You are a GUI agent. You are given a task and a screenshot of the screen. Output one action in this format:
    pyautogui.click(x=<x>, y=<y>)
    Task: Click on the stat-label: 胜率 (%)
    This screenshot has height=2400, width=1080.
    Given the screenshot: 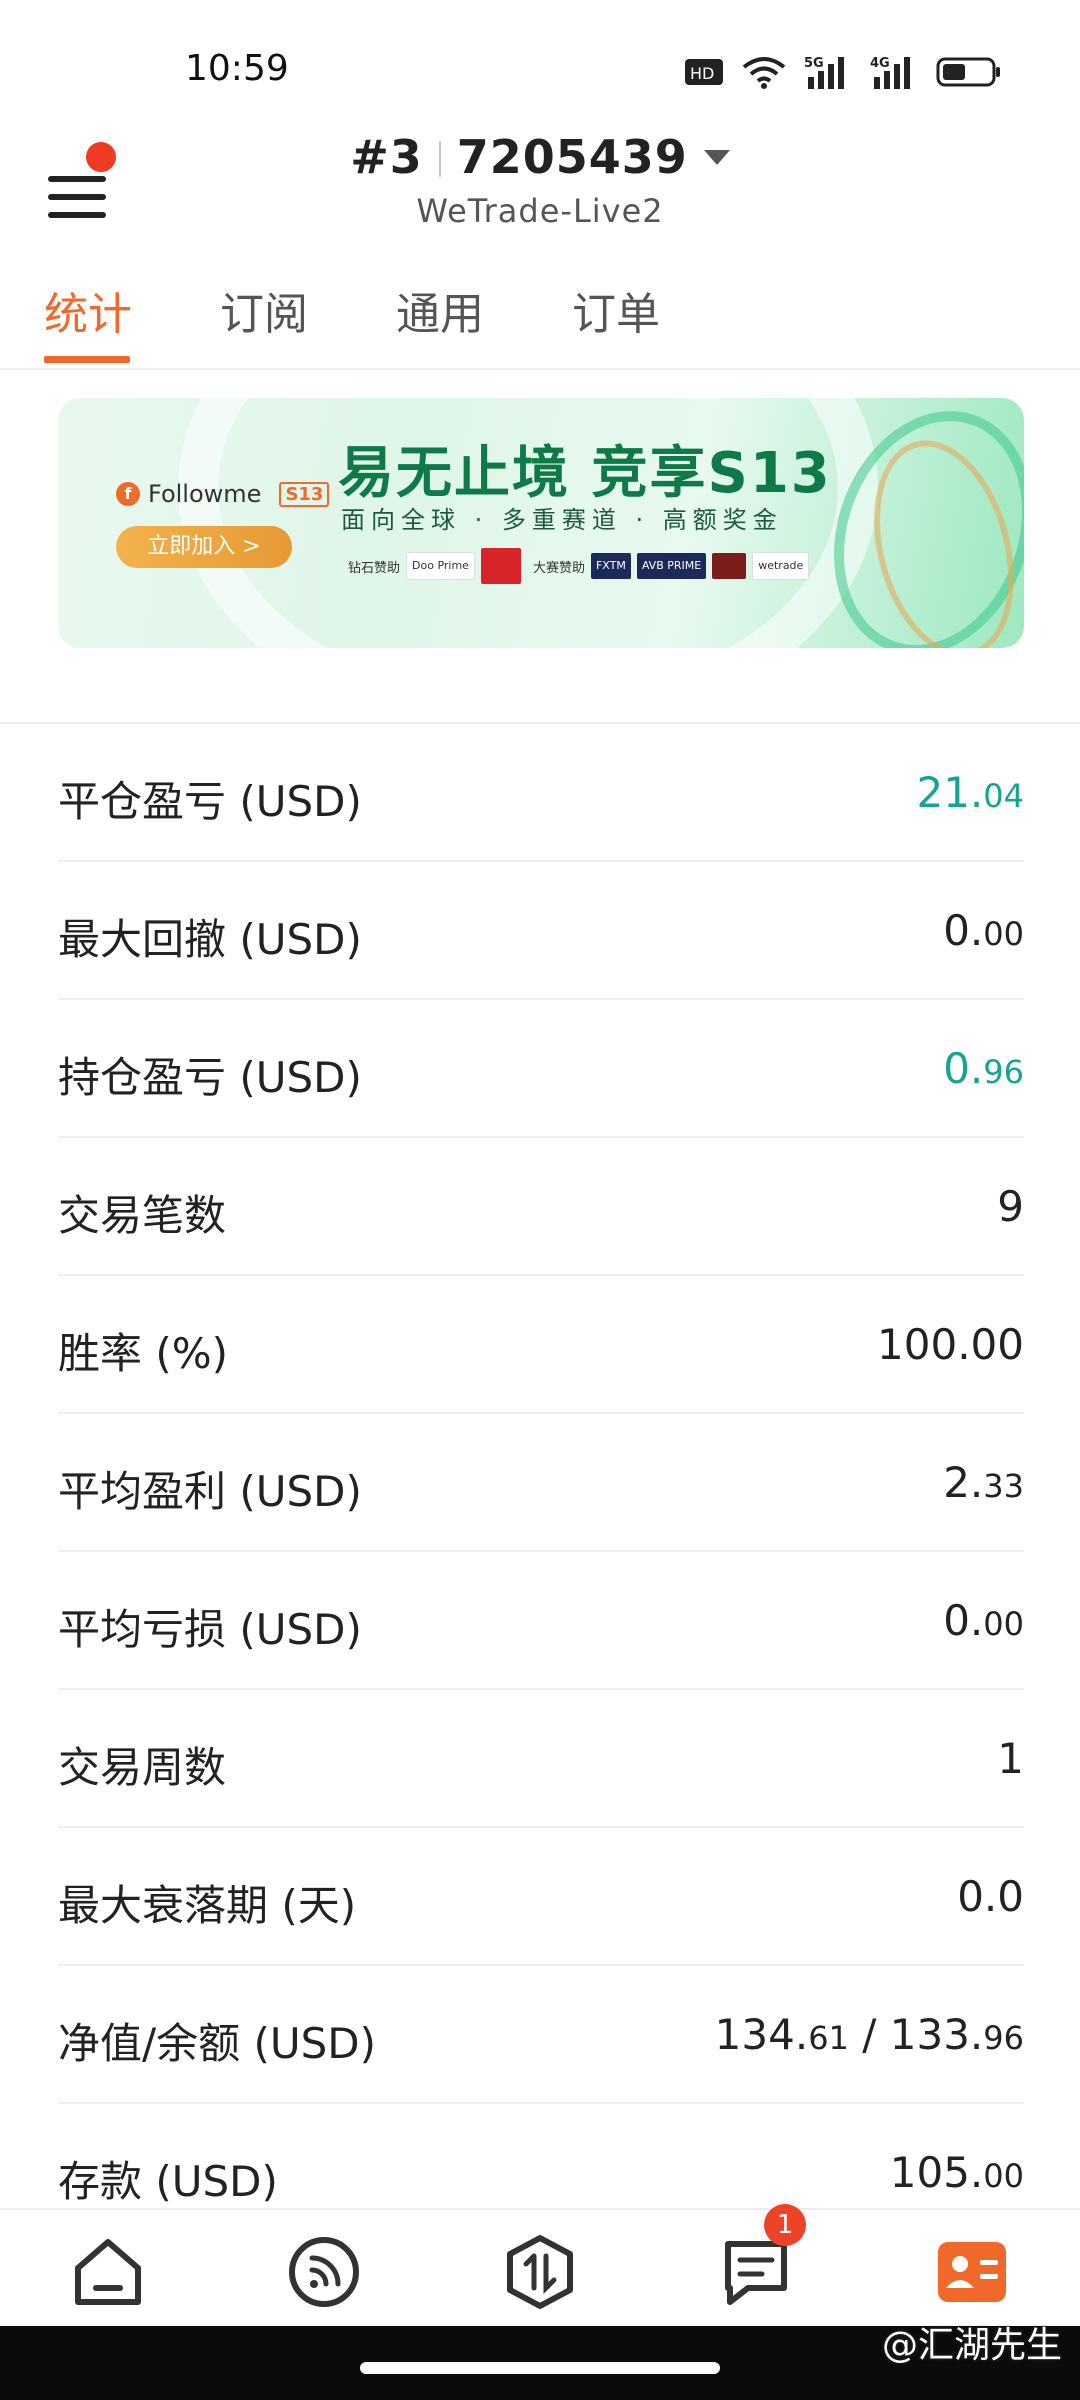 What is the action you would take?
    pyautogui.click(x=143, y=1353)
    